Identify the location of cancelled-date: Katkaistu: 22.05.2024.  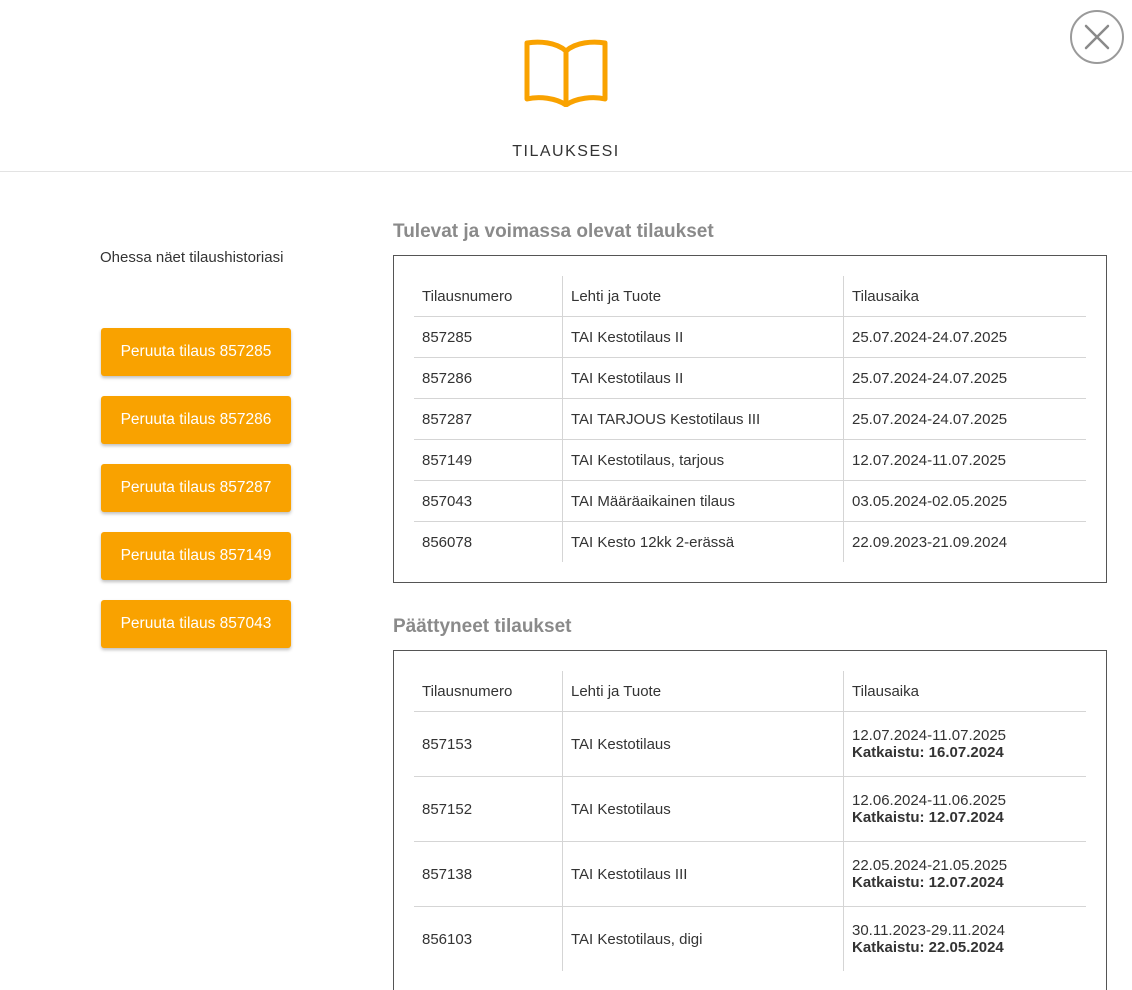
(928, 947).